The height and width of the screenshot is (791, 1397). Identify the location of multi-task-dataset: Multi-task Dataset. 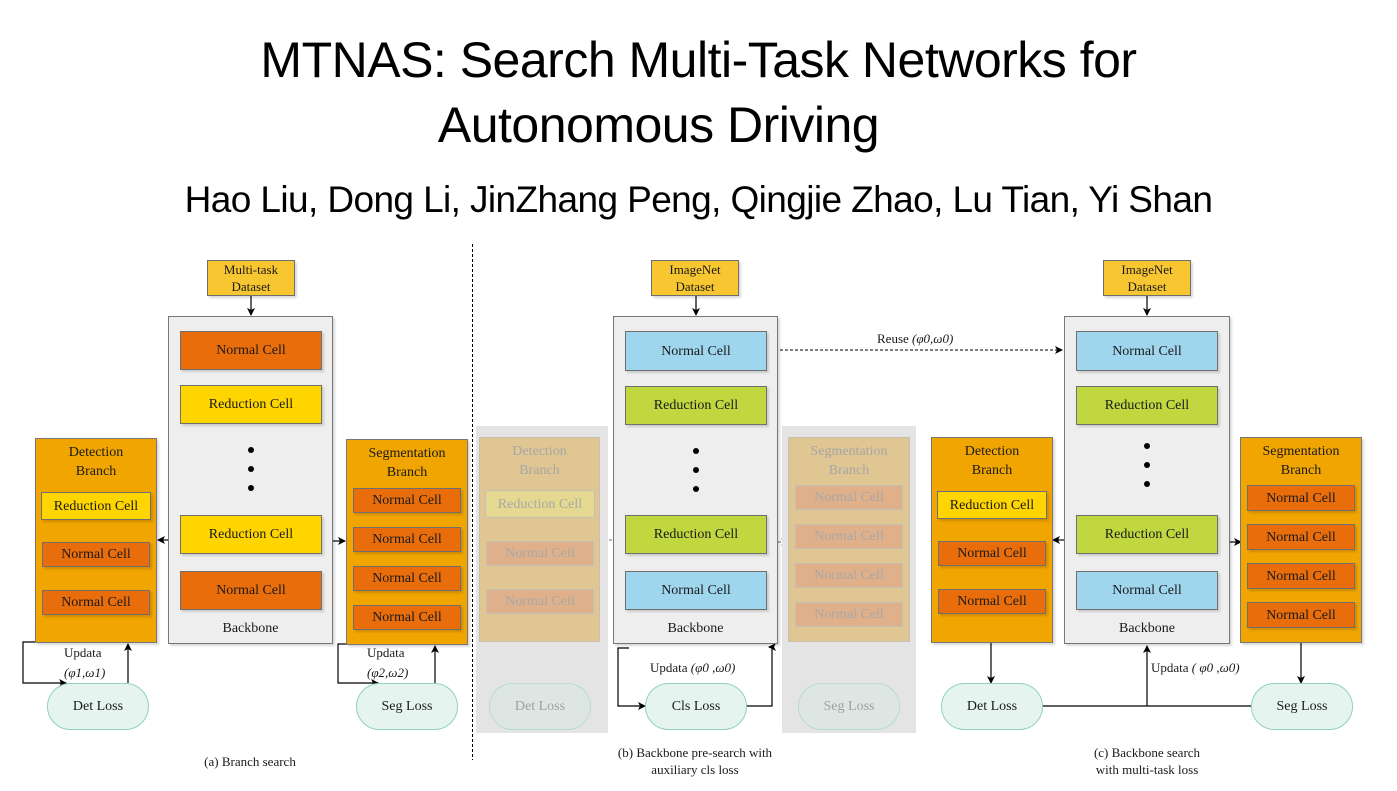
(251, 278).